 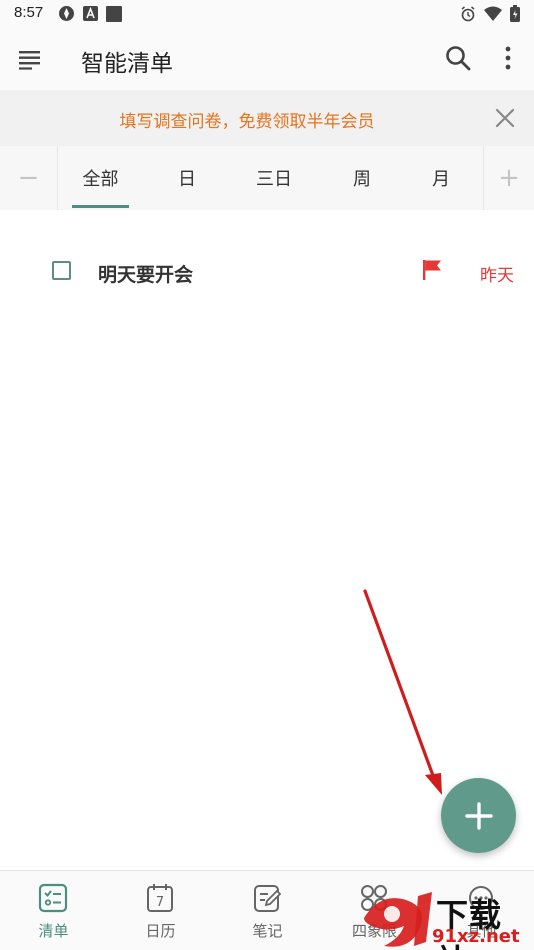 I want to click on menu-icon, so click(x=30, y=59).